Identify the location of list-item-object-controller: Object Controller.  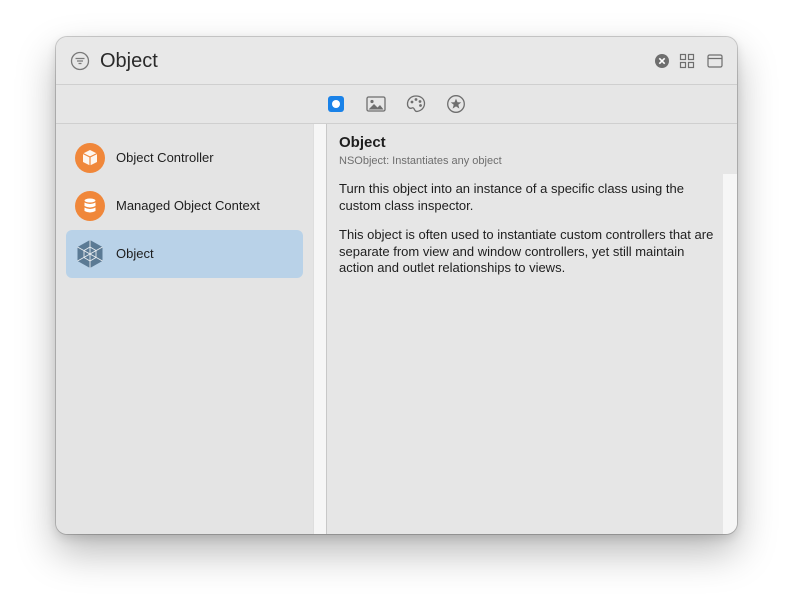
(184, 158).